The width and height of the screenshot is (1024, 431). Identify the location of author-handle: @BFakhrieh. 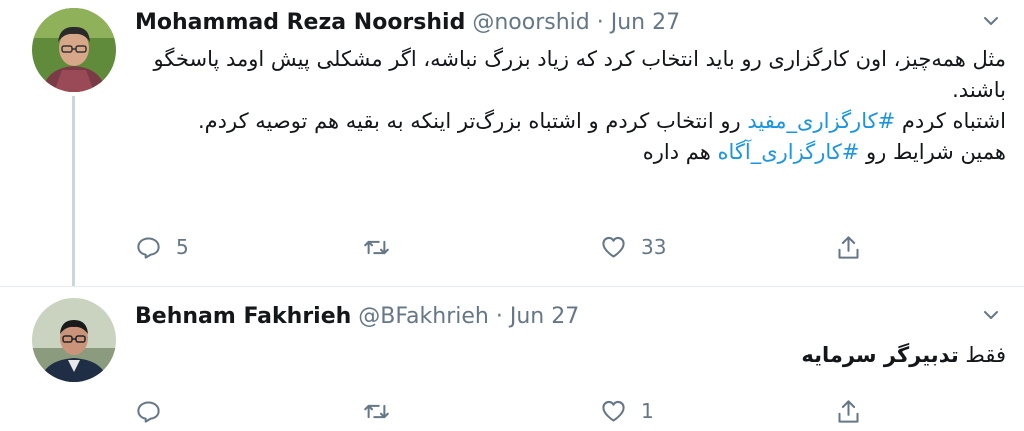
(423, 316).